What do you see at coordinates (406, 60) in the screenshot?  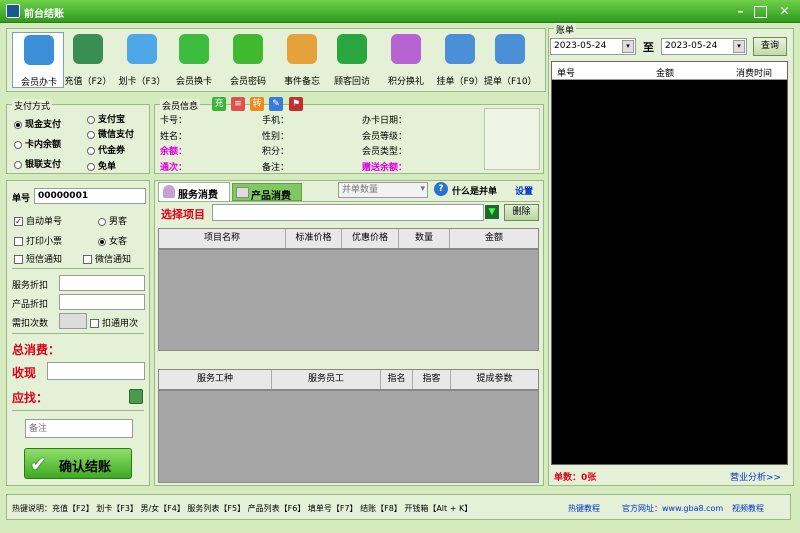 I see `toolbar-button-7: 积分换礼` at bounding box center [406, 60].